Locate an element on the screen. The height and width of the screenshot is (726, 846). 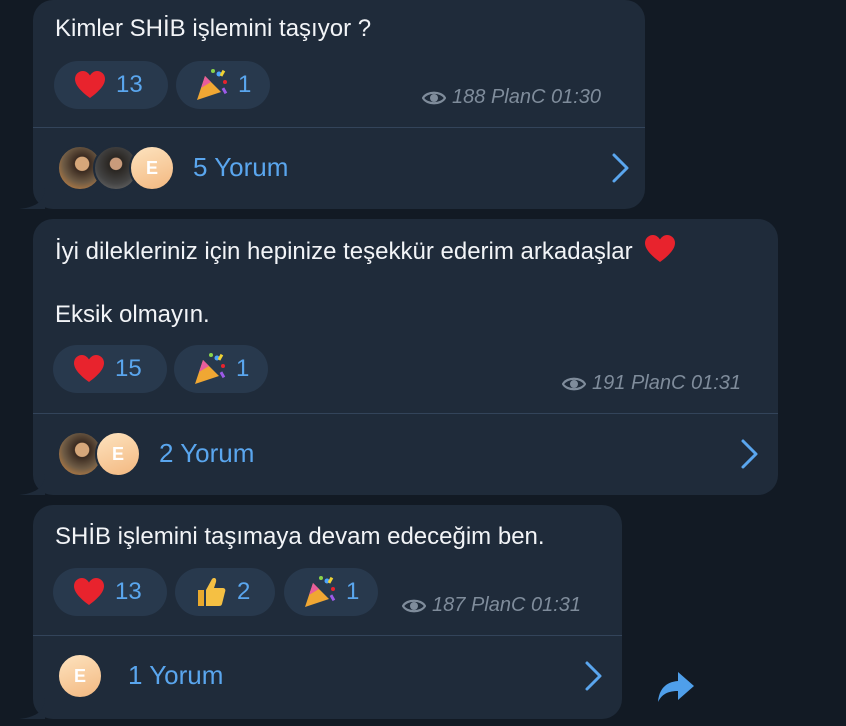
comments-count-label: 5 Yorum is located at coordinates (241, 167).